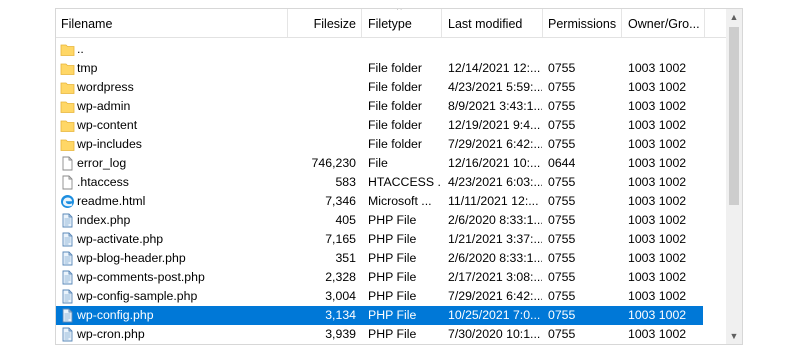 The height and width of the screenshot is (354, 801). I want to click on file-permissions, so click(583, 49).